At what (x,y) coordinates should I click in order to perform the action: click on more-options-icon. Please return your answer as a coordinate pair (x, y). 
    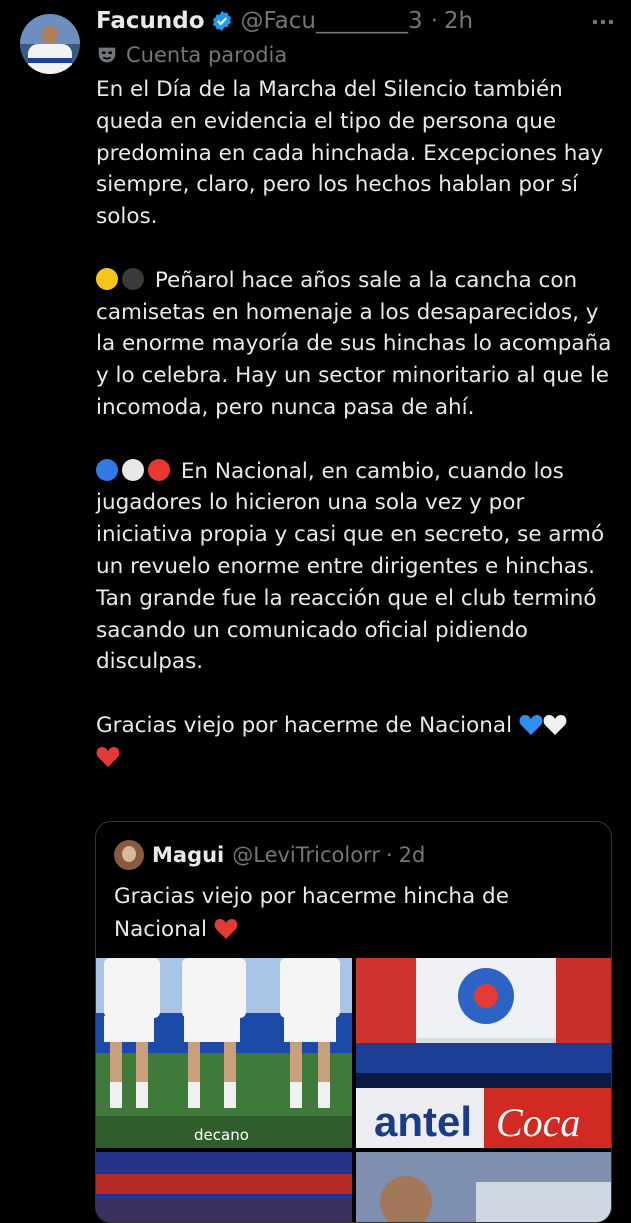
    Looking at the image, I should click on (603, 22).